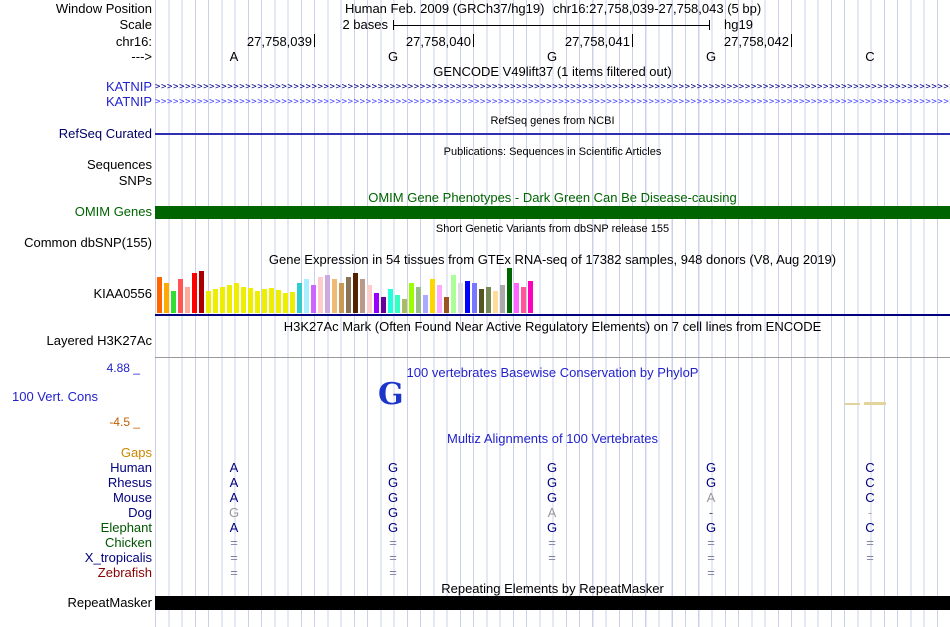  Describe the element at coordinates (76, 497) in the screenshot. I see `species-label-mouse: Mouse` at that location.